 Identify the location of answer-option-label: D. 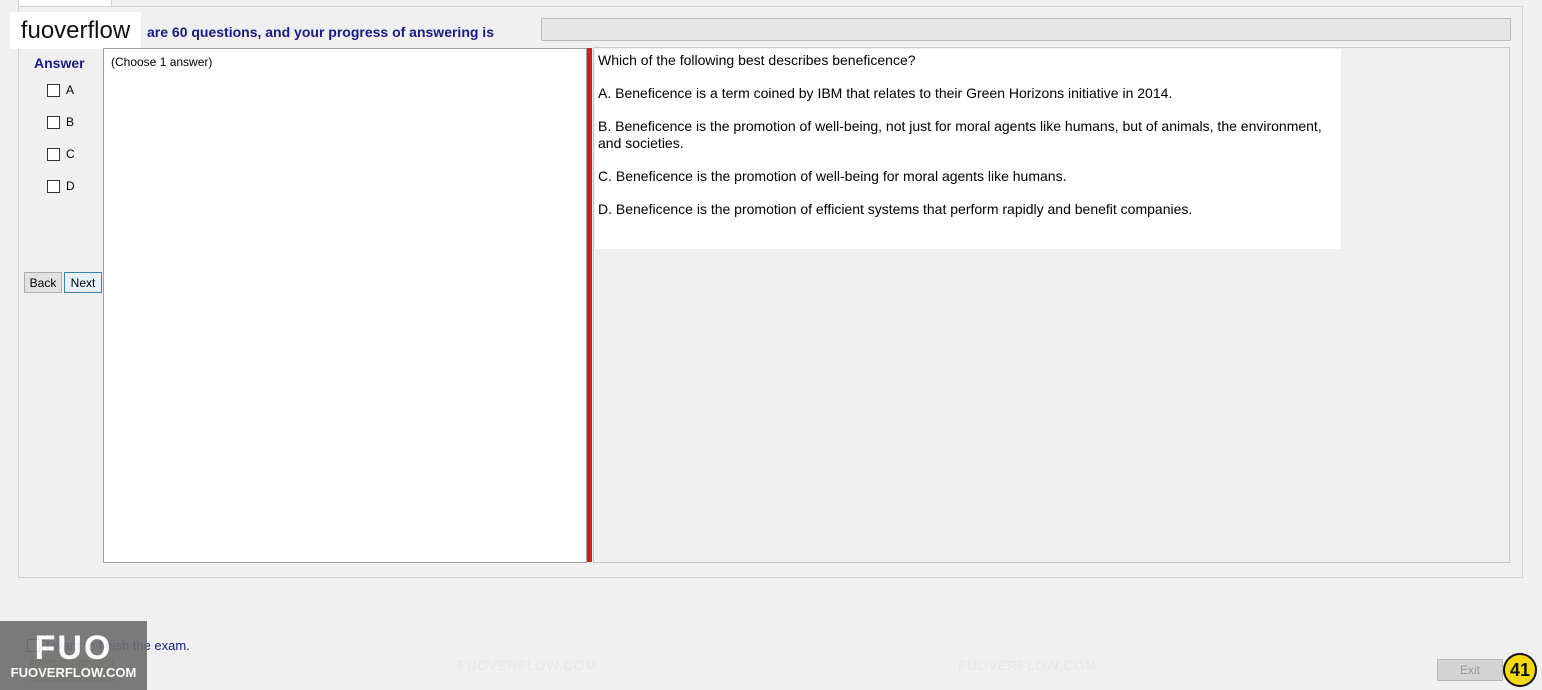
(70, 186).